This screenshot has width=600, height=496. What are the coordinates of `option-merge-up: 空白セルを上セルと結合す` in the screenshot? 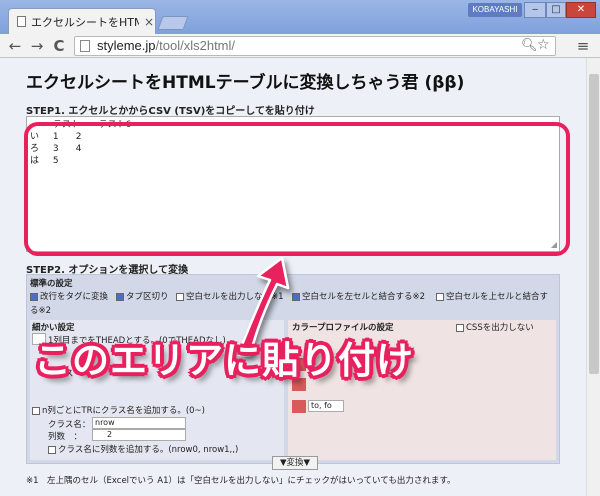 It's located at (492, 296).